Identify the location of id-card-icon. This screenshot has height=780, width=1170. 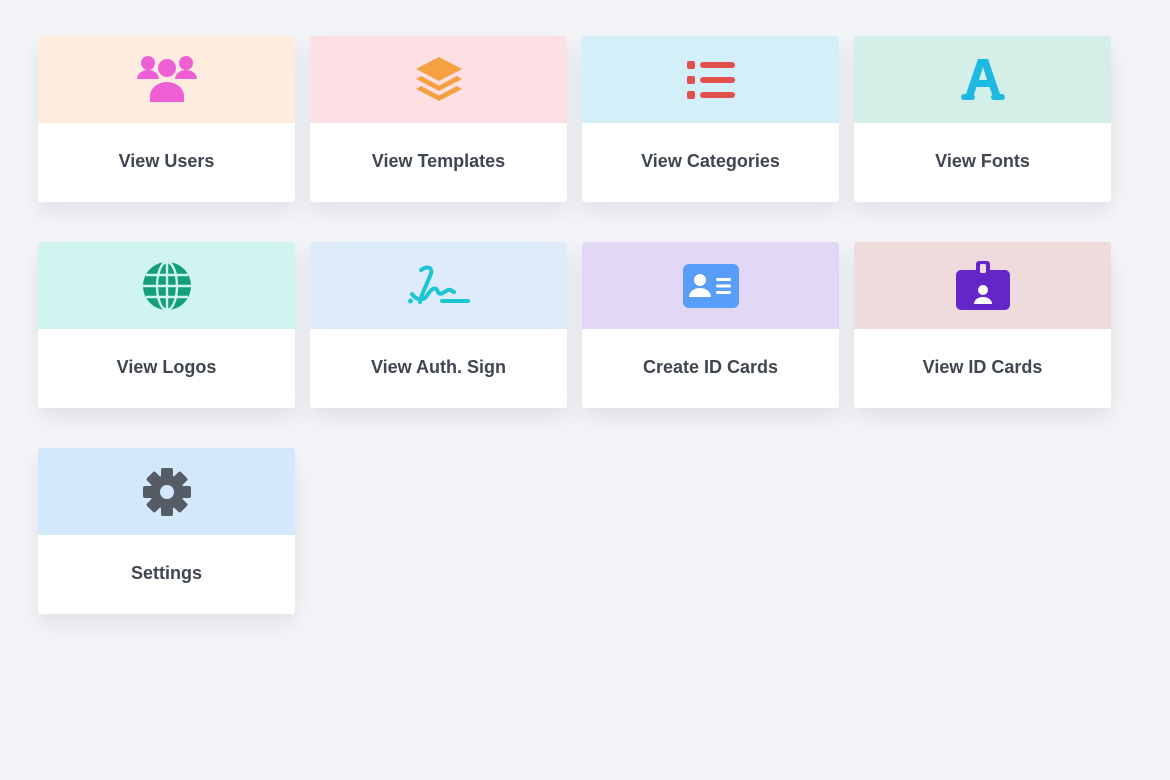
(710, 285).